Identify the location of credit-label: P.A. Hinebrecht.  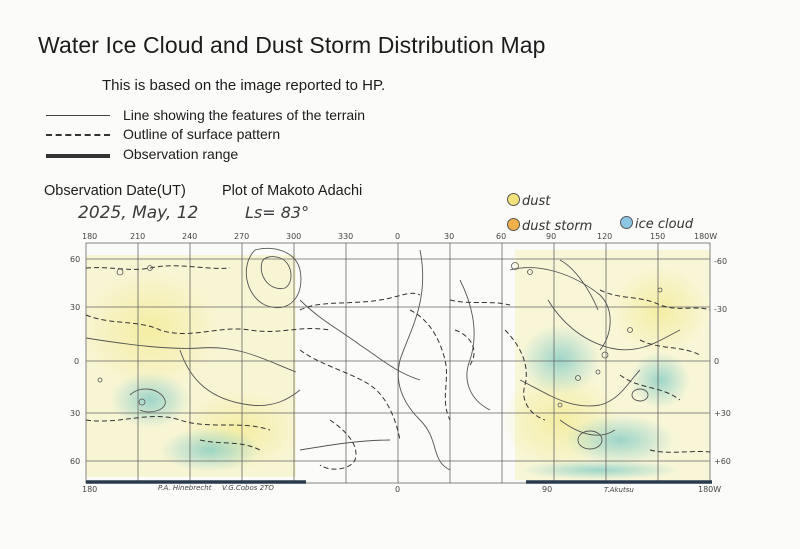
(185, 488).